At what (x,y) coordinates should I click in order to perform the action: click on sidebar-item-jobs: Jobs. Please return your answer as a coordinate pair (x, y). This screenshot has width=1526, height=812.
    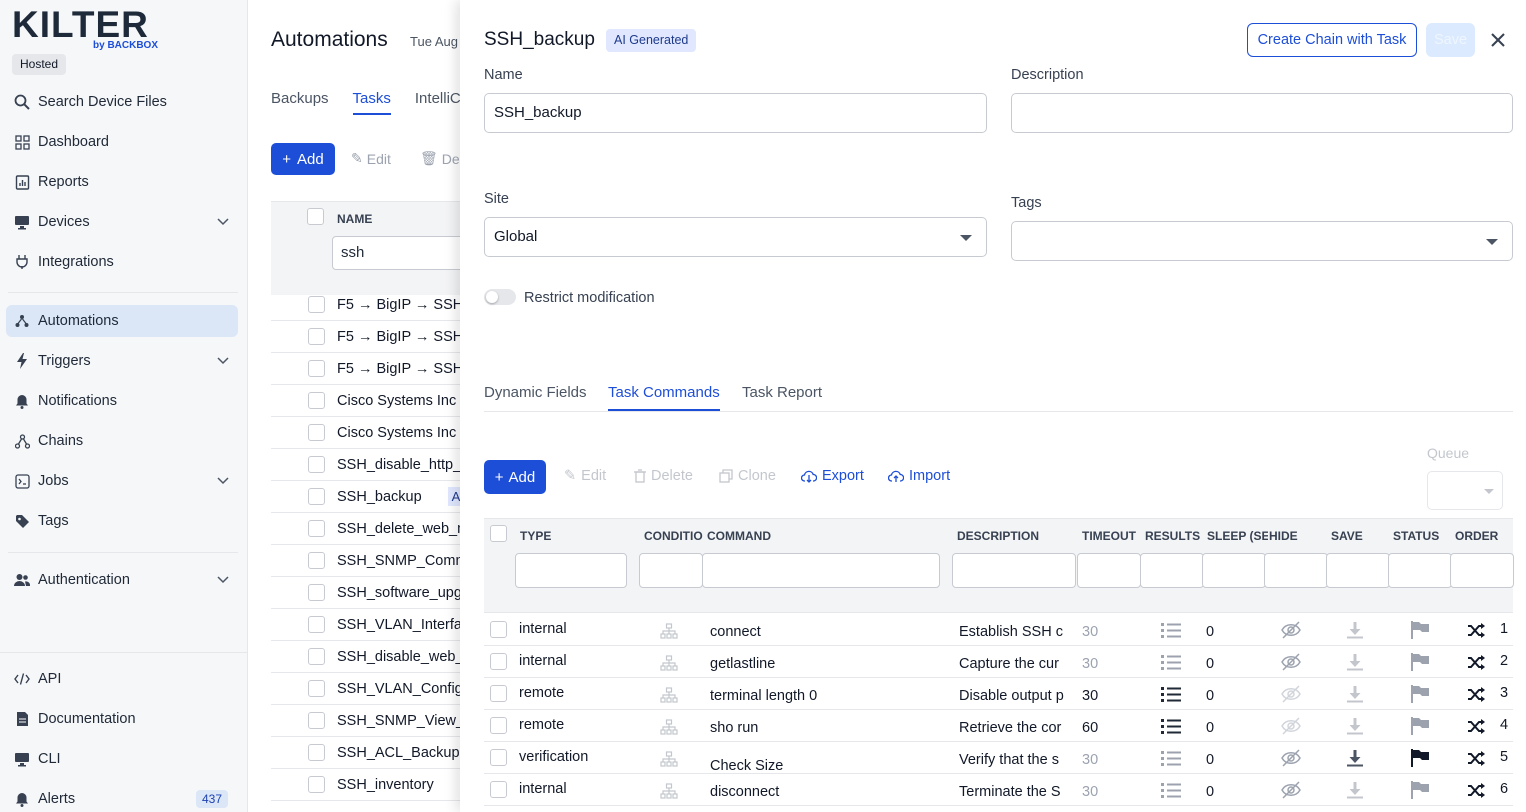
    Looking at the image, I should click on (122, 481).